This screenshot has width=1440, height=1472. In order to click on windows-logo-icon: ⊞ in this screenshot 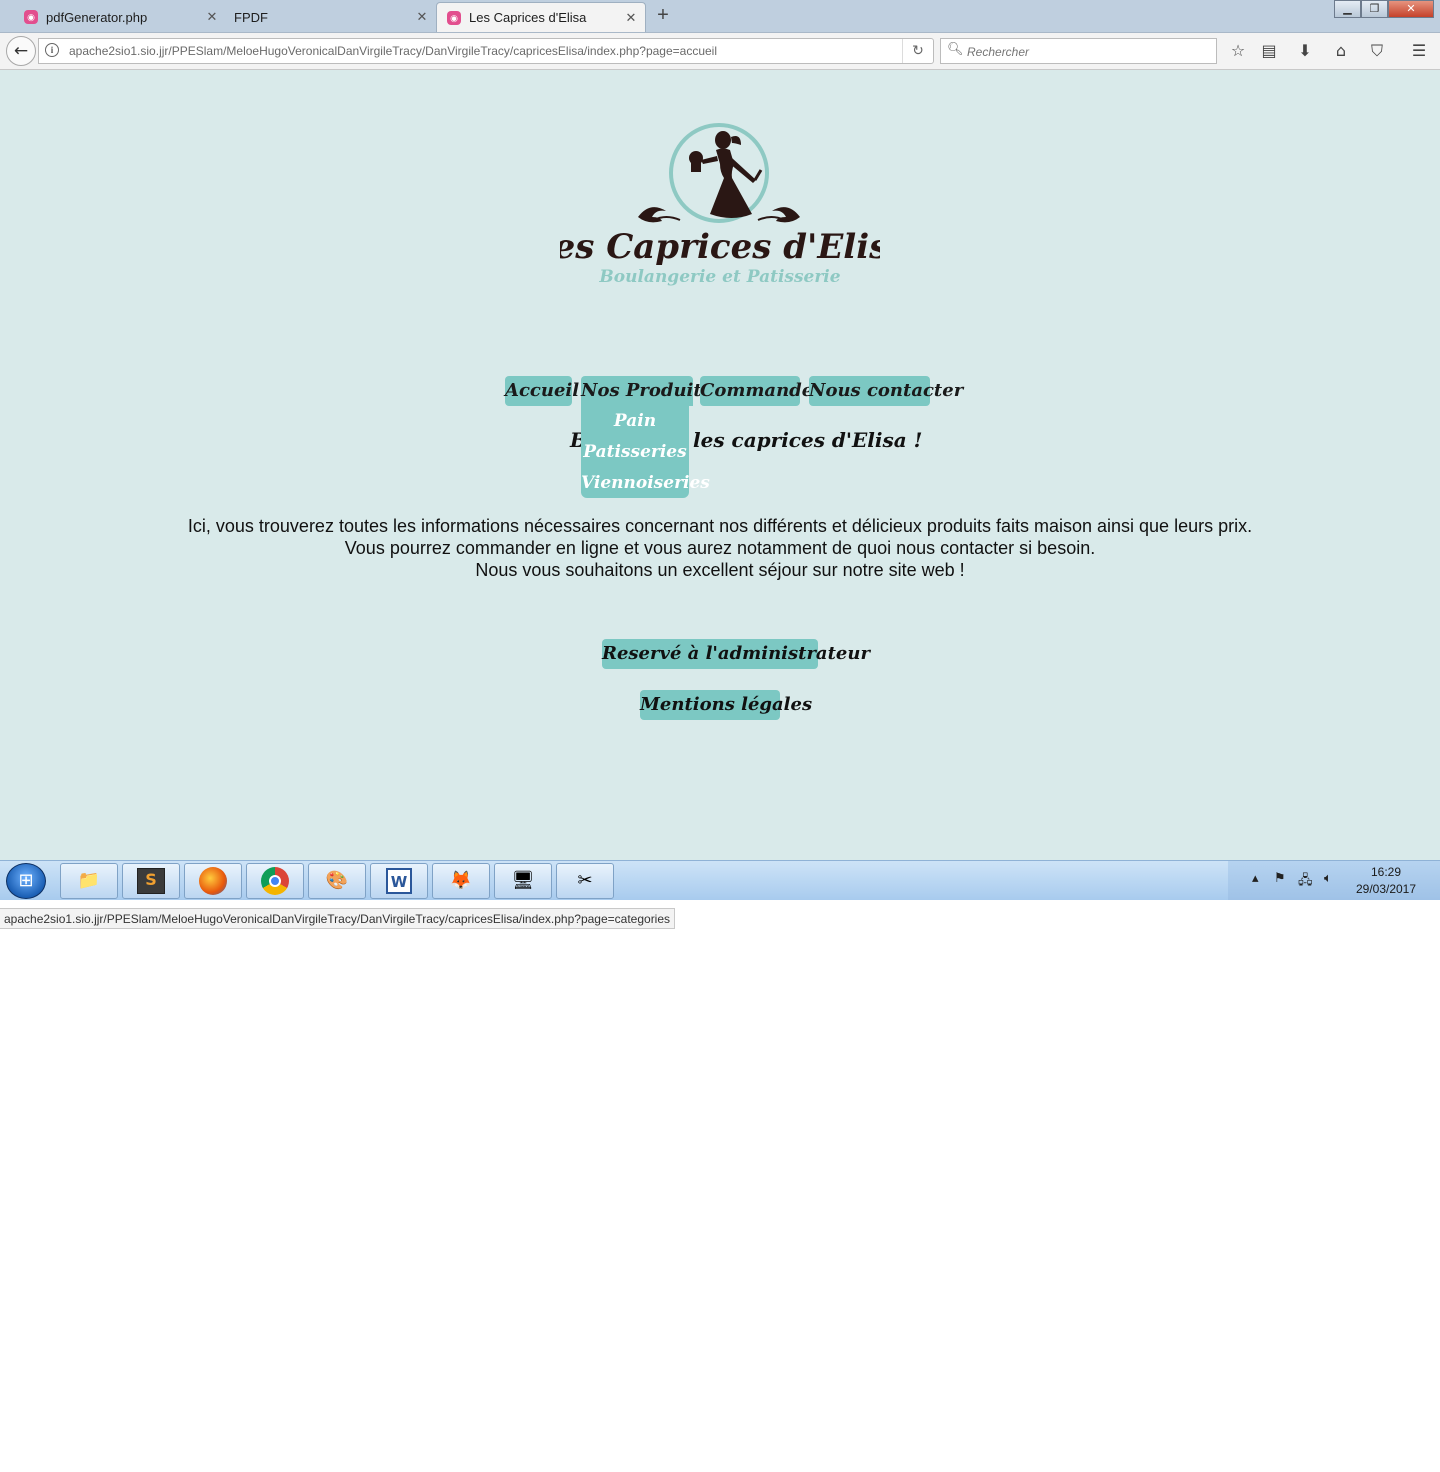, I will do `click(26, 880)`.